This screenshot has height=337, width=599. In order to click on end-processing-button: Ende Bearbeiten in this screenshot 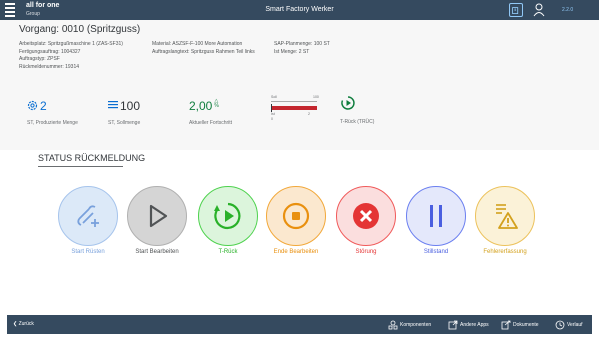, I will do `click(296, 226)`.